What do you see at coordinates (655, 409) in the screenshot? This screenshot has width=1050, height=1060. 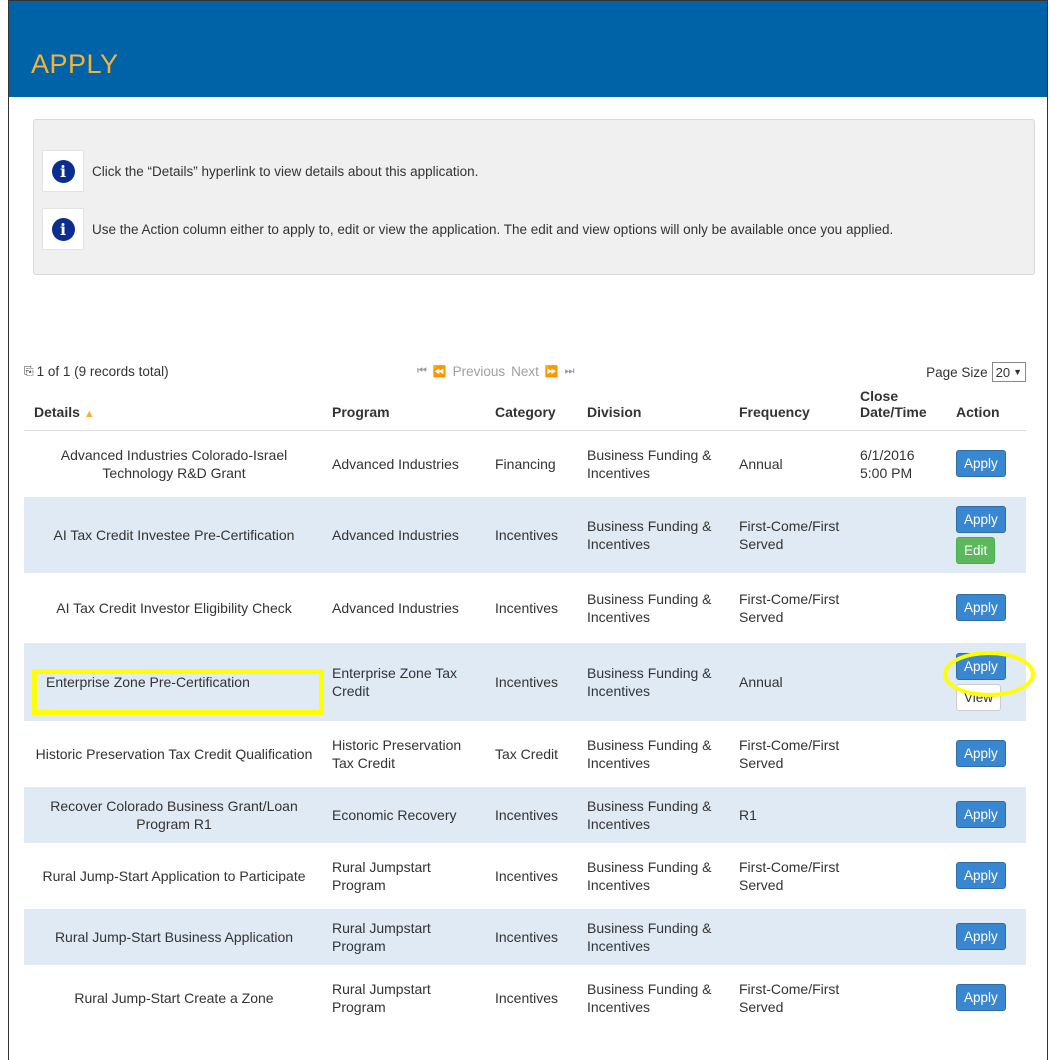 I see `column-header-division: Division` at bounding box center [655, 409].